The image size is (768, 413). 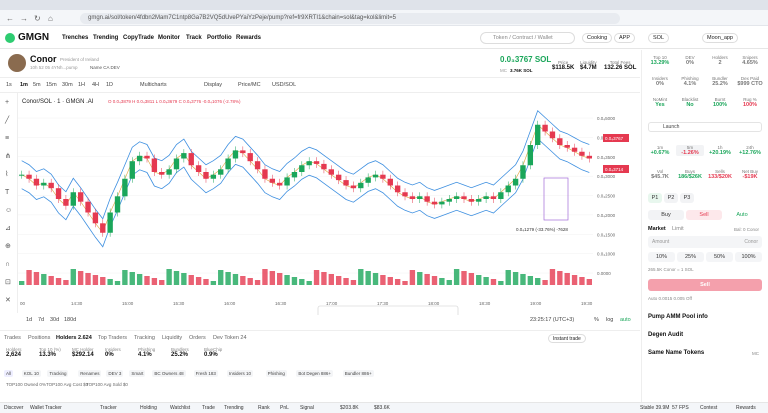 What do you see at coordinates (9, 247) in the screenshot?
I see `zoom-icon: ⊕` at bounding box center [9, 247].